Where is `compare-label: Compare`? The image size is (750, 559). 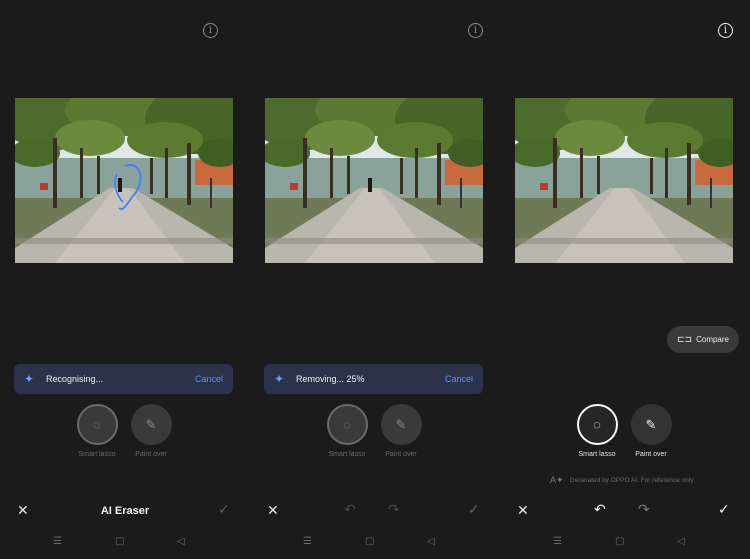
compare-label: Compare is located at coordinates (712, 339).